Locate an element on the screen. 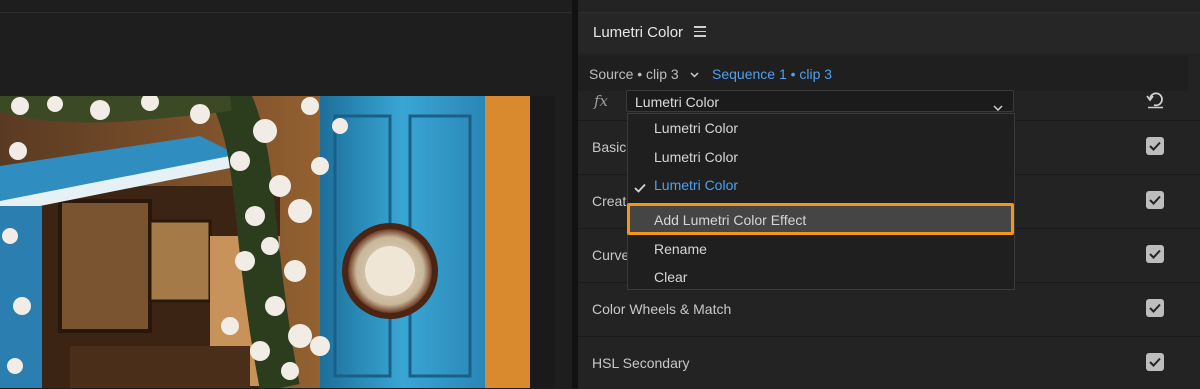 Image resolution: width=1200 pixels, height=389 pixels. section-label: Curve is located at coordinates (611, 255).